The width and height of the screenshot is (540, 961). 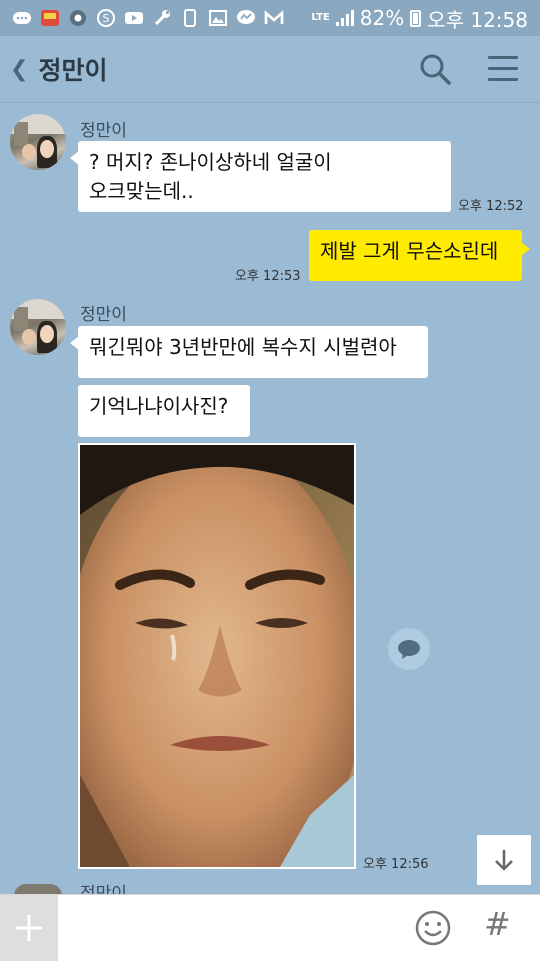 What do you see at coordinates (210, 162) in the screenshot?
I see `message-text-line: ? 머지? 존나이상하네 얼굴이` at bounding box center [210, 162].